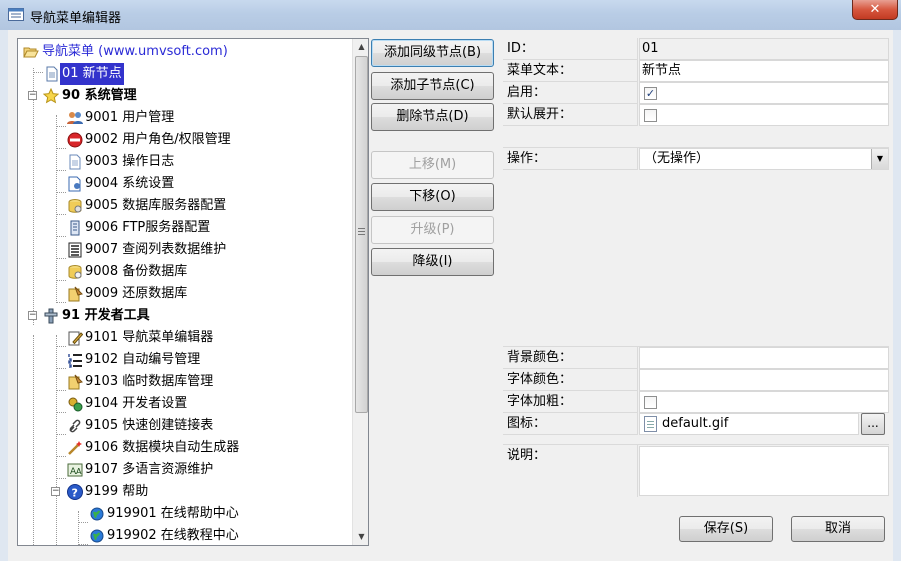 The height and width of the screenshot is (561, 901). Describe the element at coordinates (764, 71) in the screenshot. I see `menu-text-field: 新节点` at that location.